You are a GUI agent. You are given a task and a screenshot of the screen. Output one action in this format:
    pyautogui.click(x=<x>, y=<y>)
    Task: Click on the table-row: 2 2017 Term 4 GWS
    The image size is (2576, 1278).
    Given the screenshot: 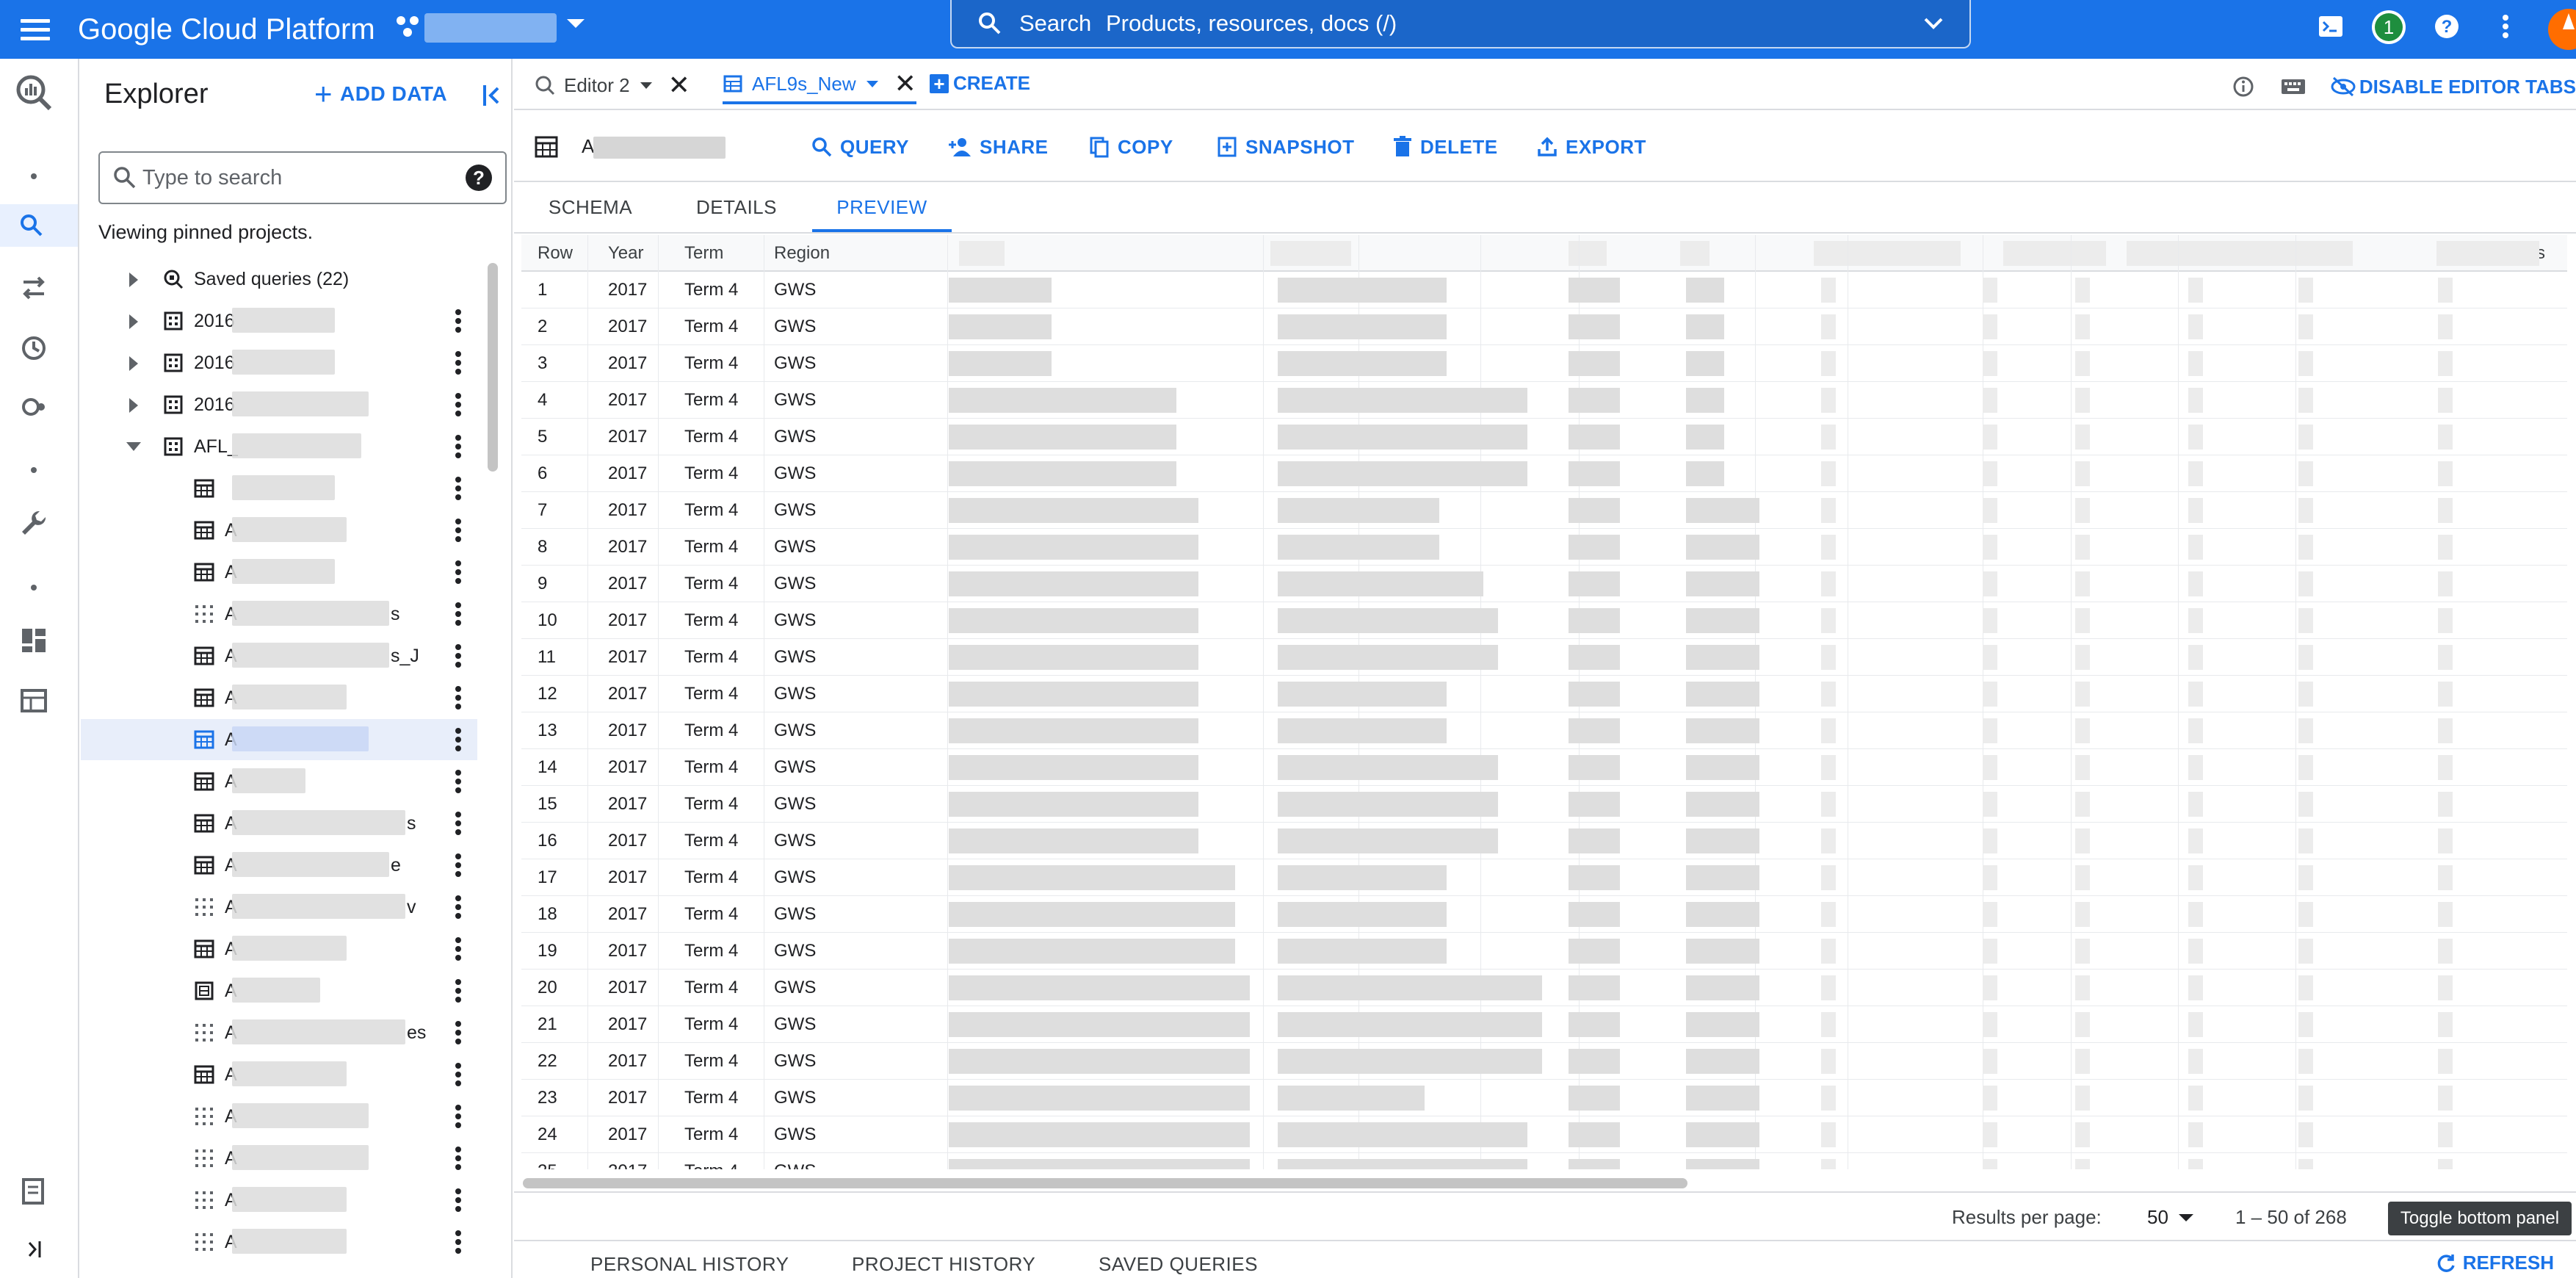 What is the action you would take?
    pyautogui.click(x=1544, y=327)
    